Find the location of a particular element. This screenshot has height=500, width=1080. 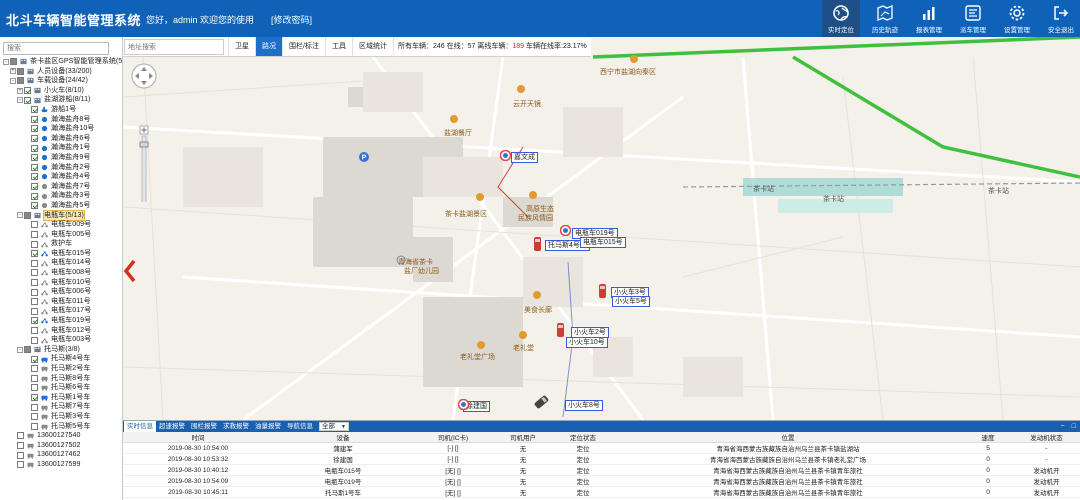

bottom-tab-1: 超速报警 is located at coordinates (172, 426).